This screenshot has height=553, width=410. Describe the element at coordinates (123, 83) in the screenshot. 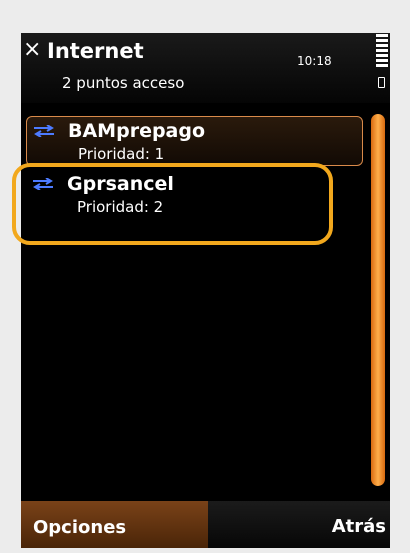

I see `access-point-count: 2 puntos acceso` at that location.